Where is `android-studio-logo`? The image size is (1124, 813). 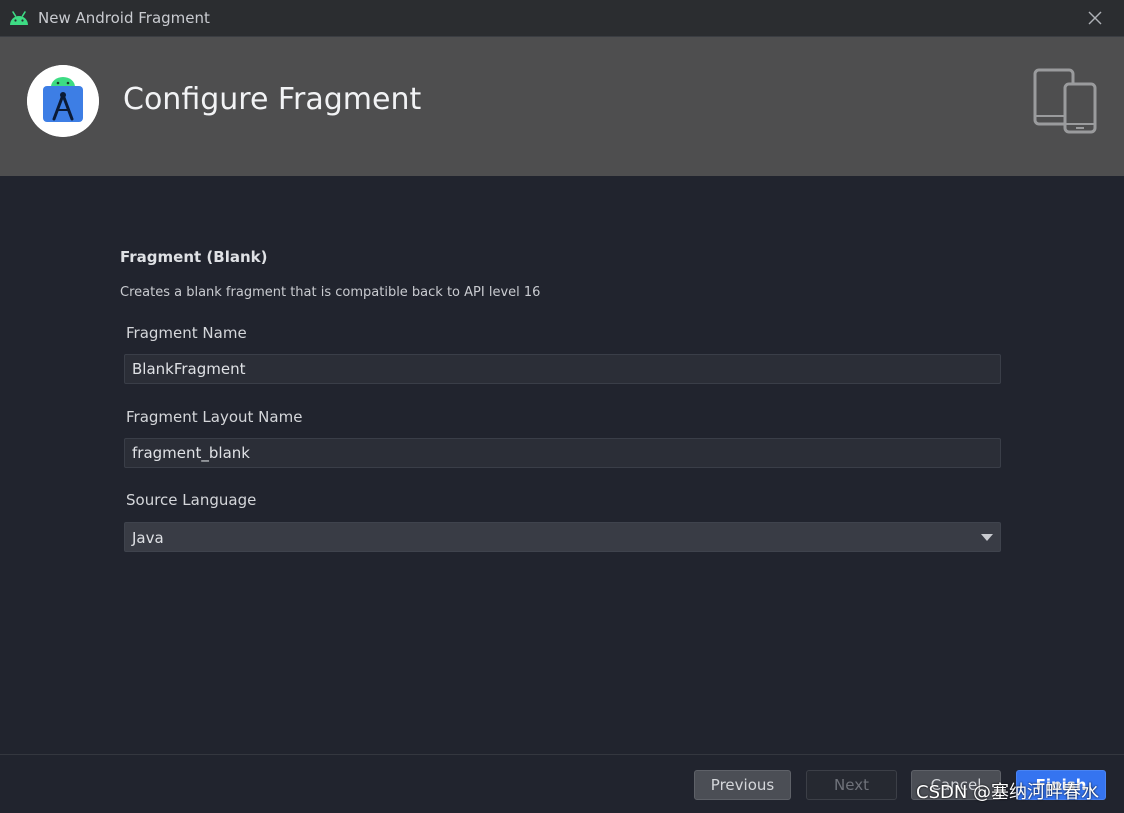
android-studio-logo is located at coordinates (63, 101).